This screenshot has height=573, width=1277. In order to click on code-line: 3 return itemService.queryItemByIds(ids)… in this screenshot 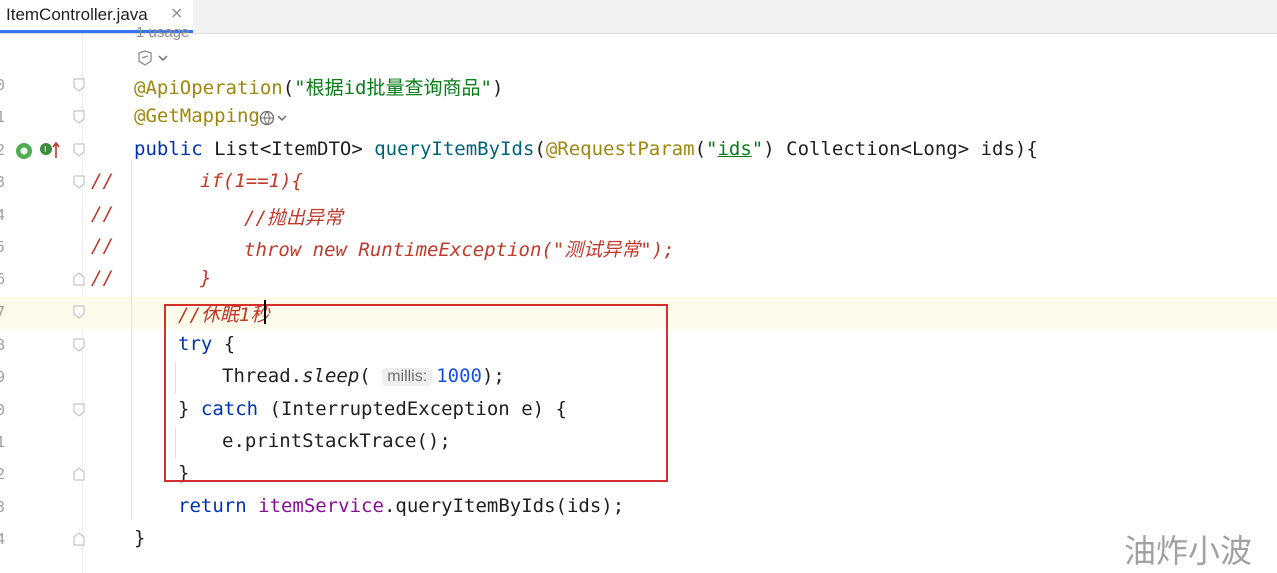, I will do `click(638, 508)`.